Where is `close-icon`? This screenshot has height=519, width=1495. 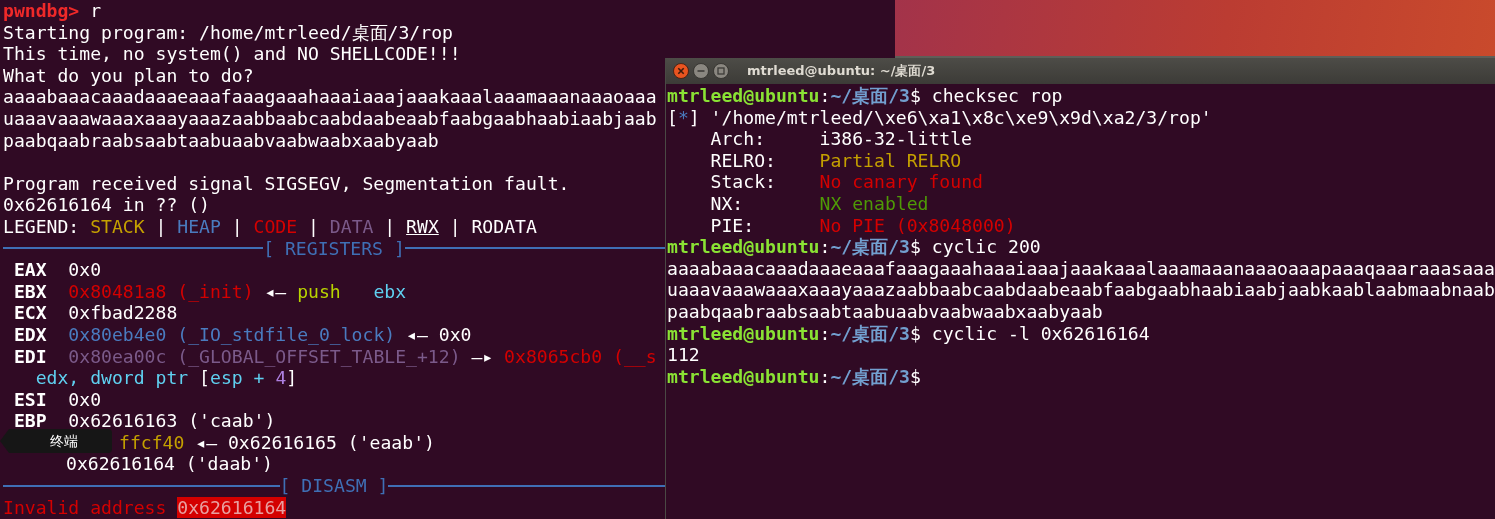 close-icon is located at coordinates (681, 71).